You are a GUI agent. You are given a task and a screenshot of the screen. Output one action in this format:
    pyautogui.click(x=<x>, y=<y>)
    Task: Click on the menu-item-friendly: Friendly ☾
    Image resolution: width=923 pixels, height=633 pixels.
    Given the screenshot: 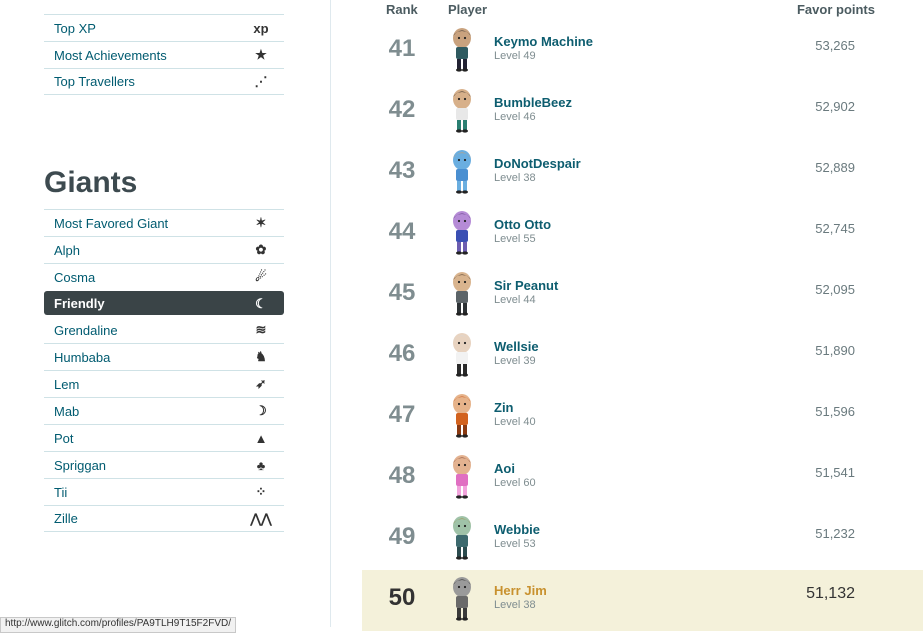 What is the action you would take?
    pyautogui.click(x=164, y=303)
    